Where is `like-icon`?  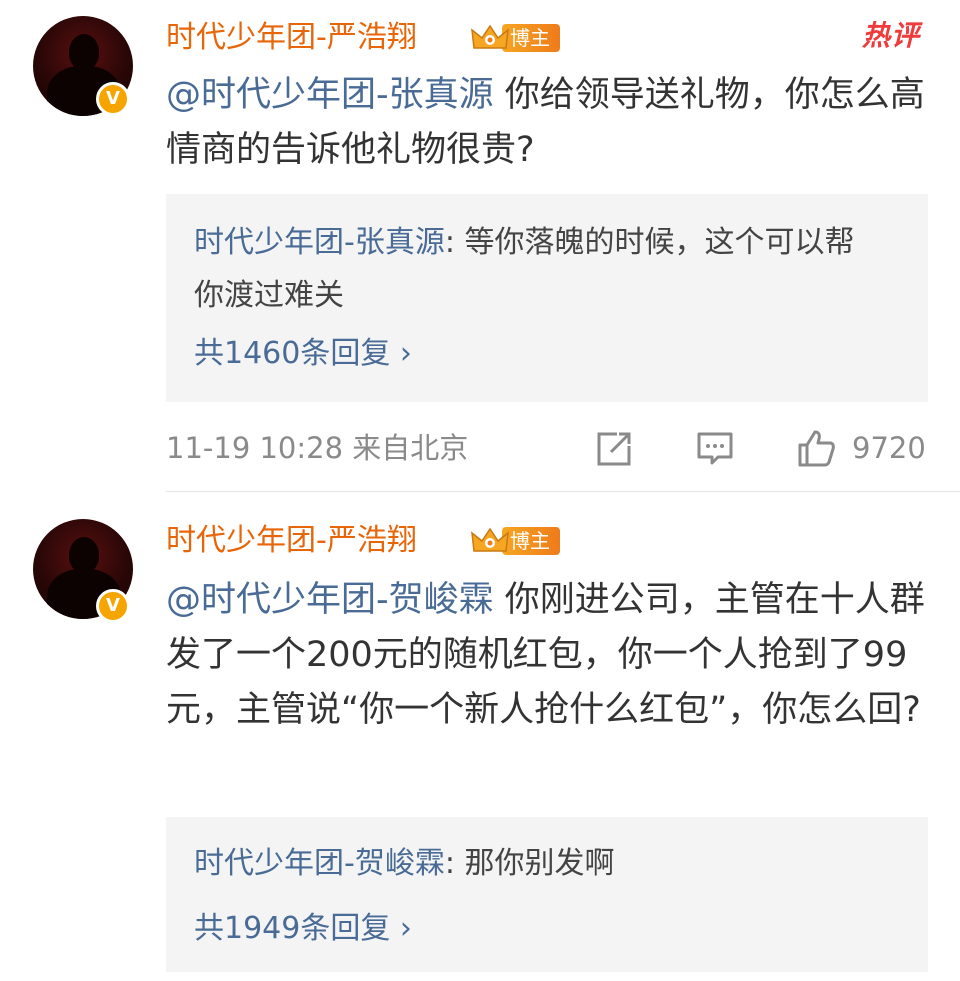 like-icon is located at coordinates (816, 448).